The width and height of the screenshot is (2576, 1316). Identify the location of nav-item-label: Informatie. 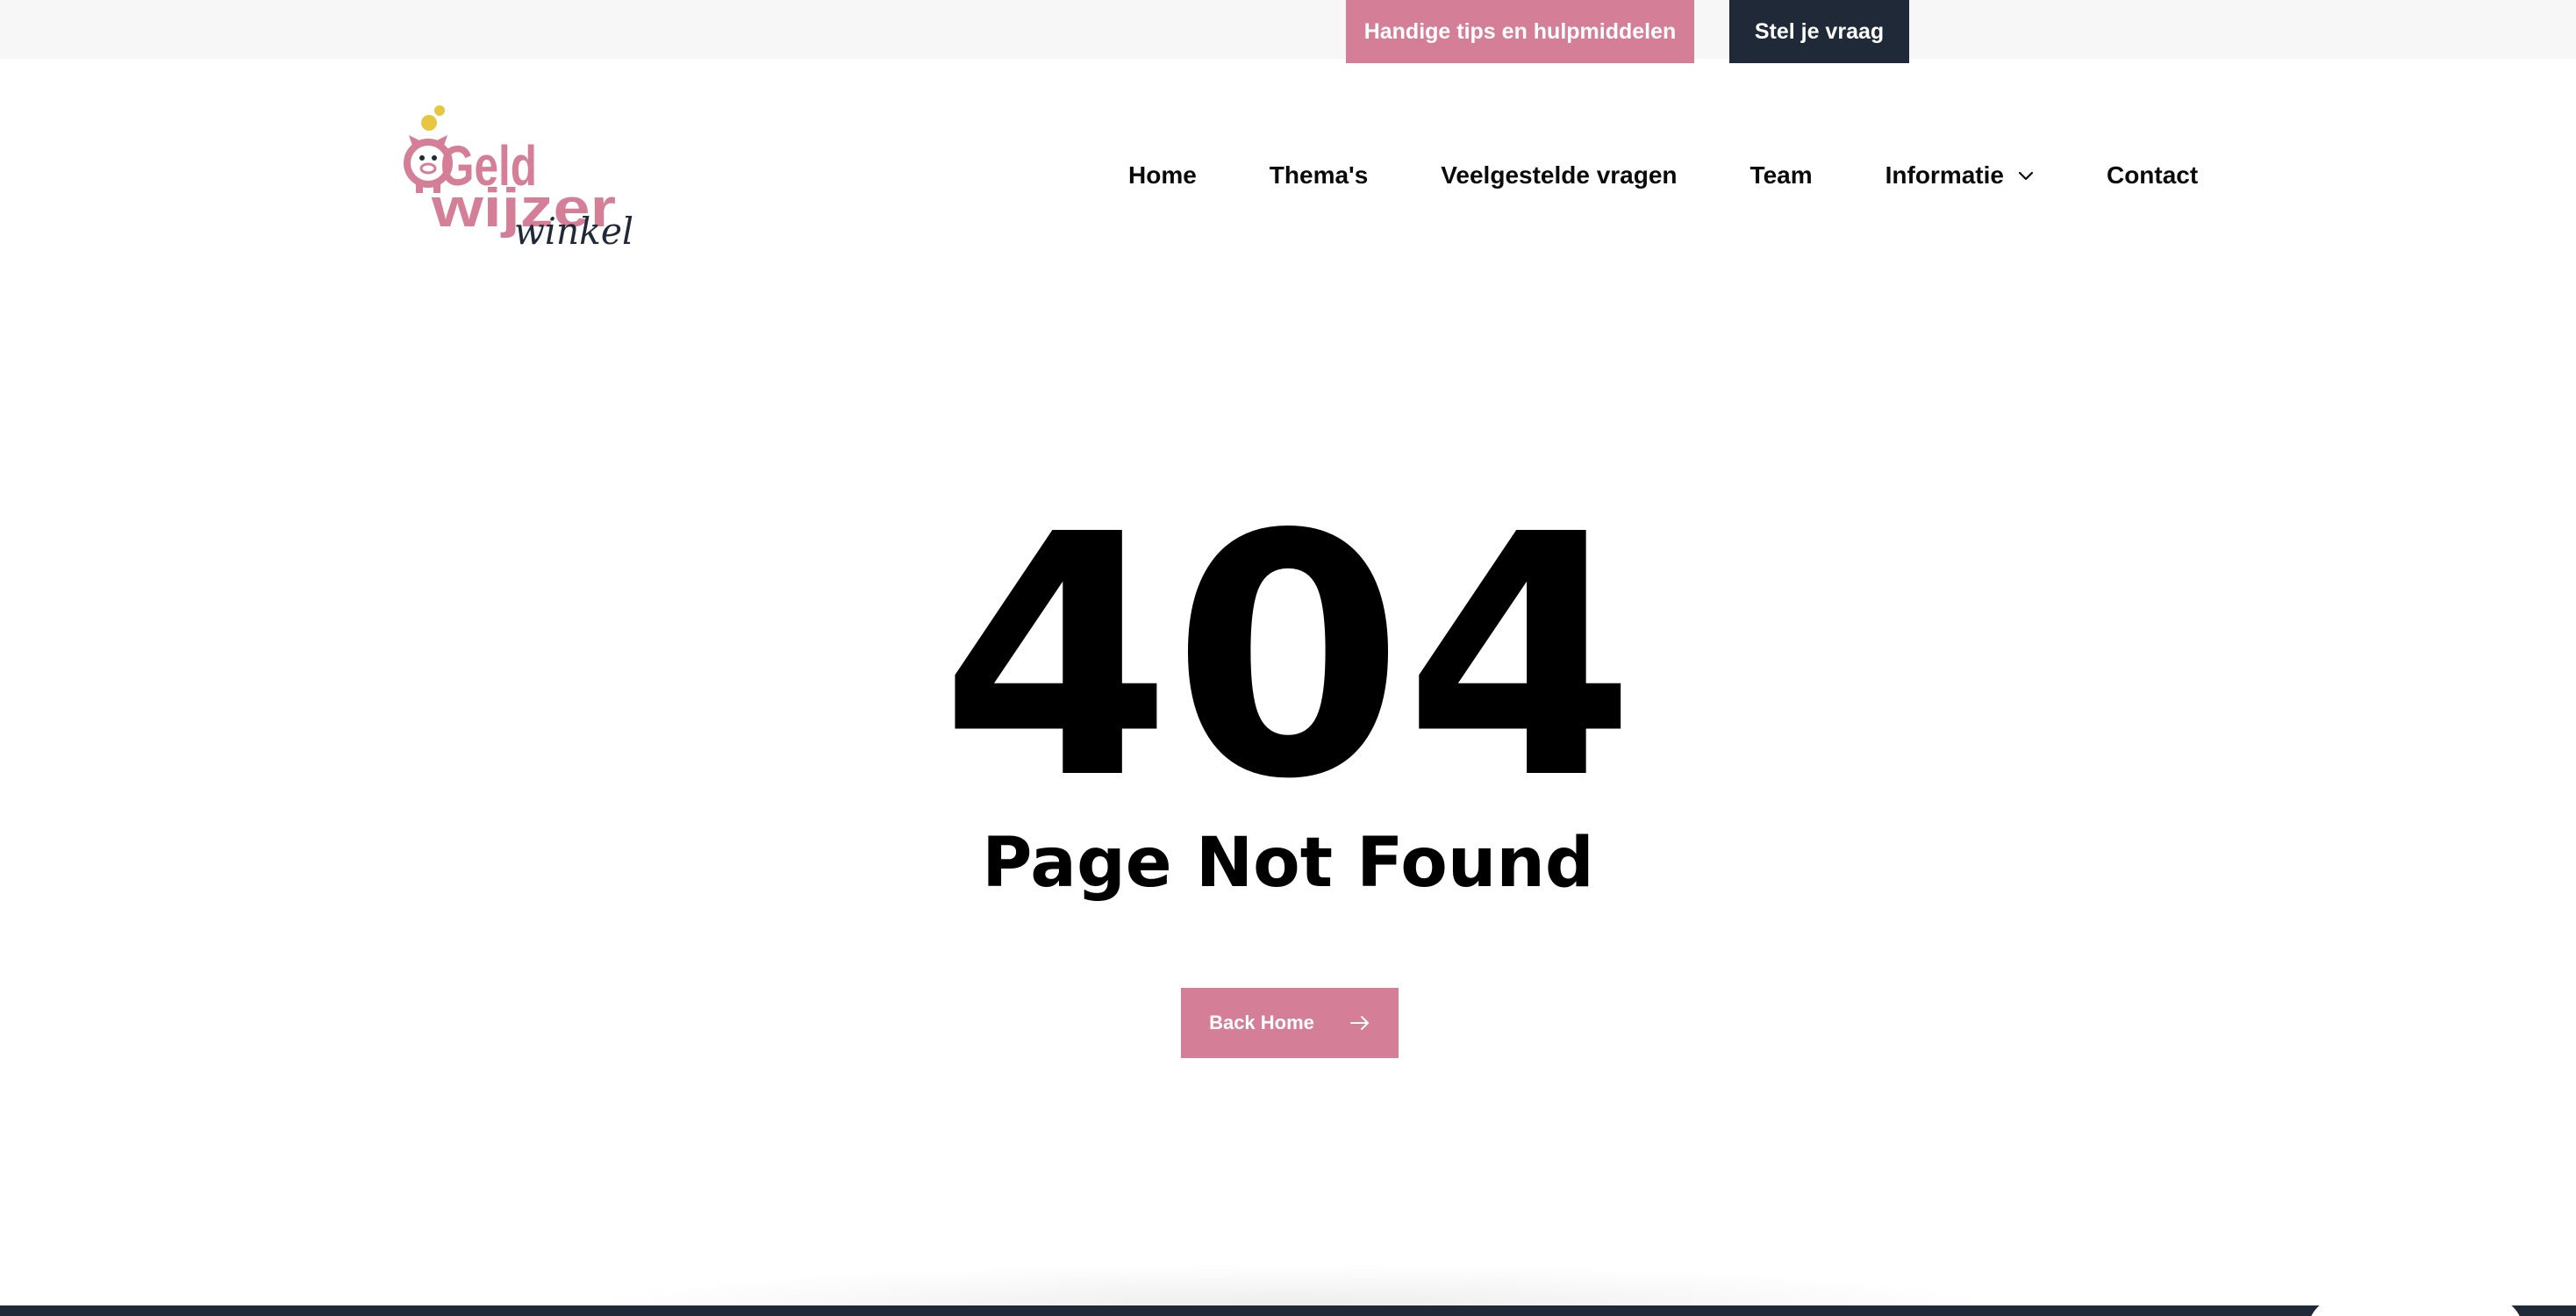
(1944, 175).